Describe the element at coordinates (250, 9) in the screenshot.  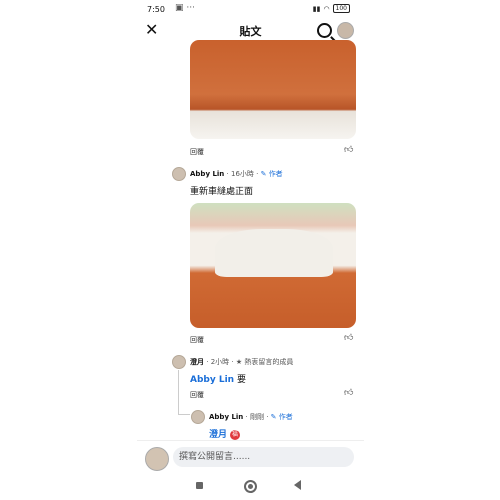
I see `status-bar: 7:50 ▣ ··· ▮▮ ◠ 100` at that location.